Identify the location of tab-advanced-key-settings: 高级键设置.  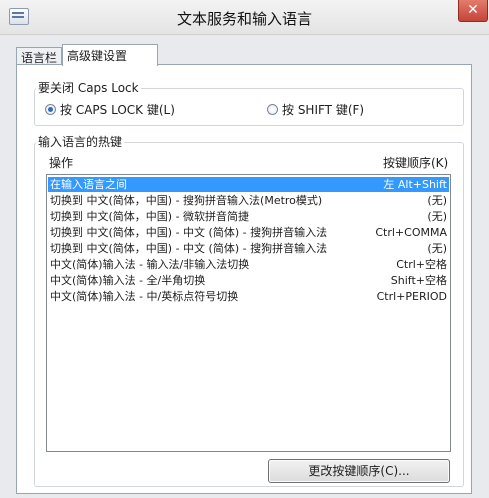
(110, 55).